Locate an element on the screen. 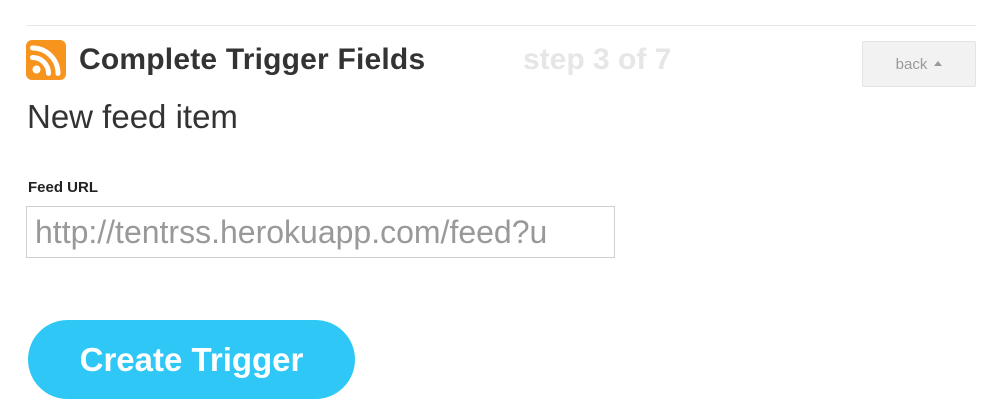 This screenshot has height=415, width=991. create-trigger-button: Create Trigger is located at coordinates (191, 359).